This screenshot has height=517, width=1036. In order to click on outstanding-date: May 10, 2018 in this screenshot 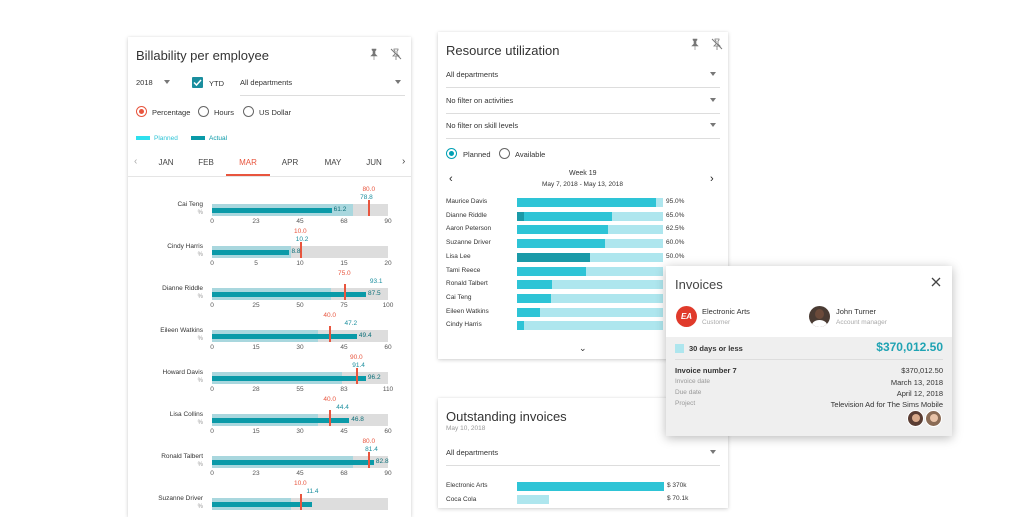, I will do `click(466, 428)`.